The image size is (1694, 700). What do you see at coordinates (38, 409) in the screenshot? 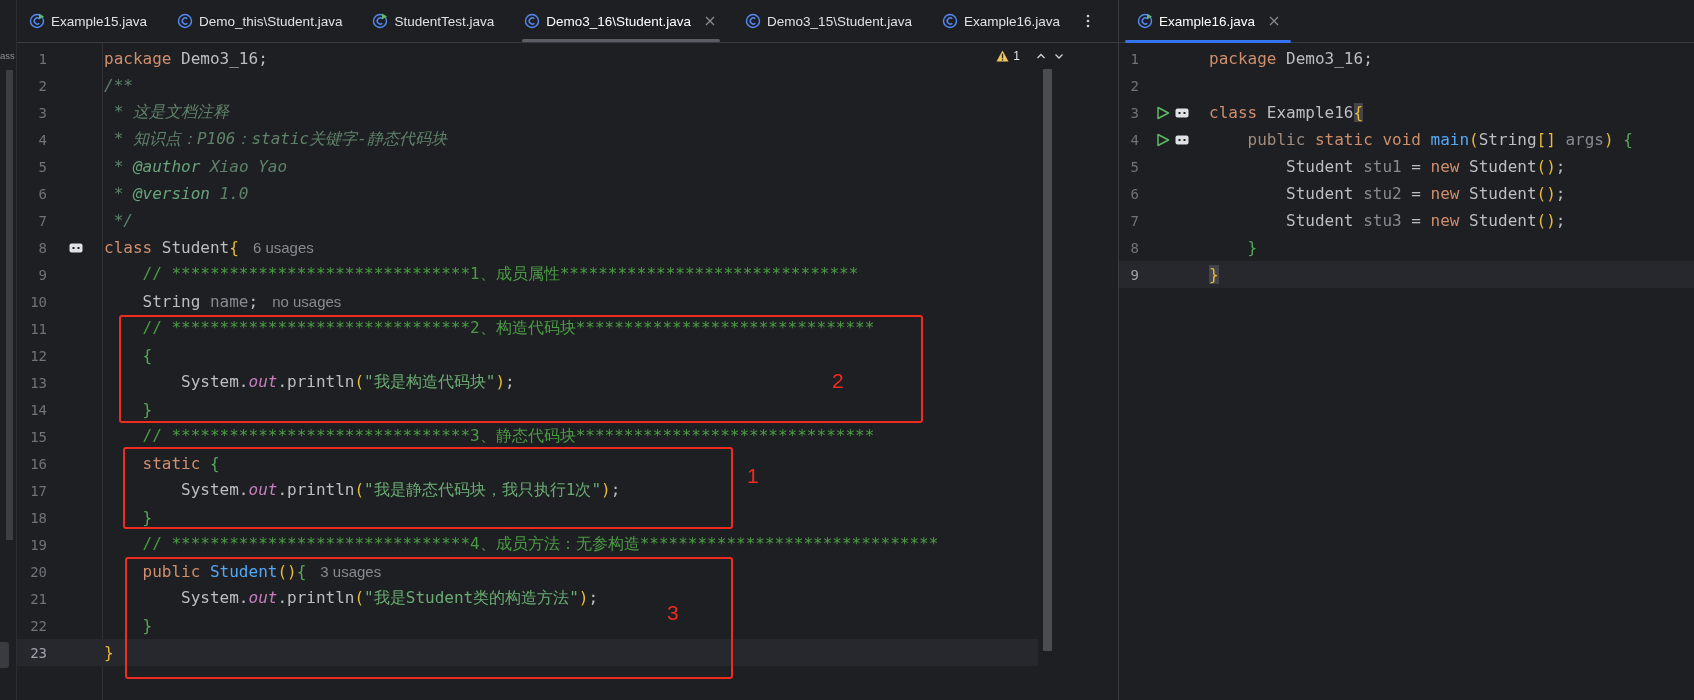
I see `line-number: 14` at bounding box center [38, 409].